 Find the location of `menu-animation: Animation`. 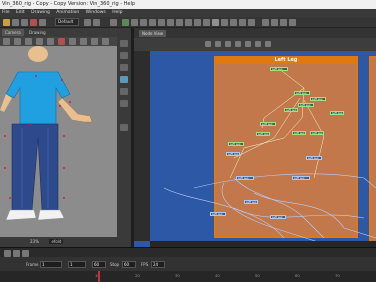

menu-animation: Animation is located at coordinates (67, 12).